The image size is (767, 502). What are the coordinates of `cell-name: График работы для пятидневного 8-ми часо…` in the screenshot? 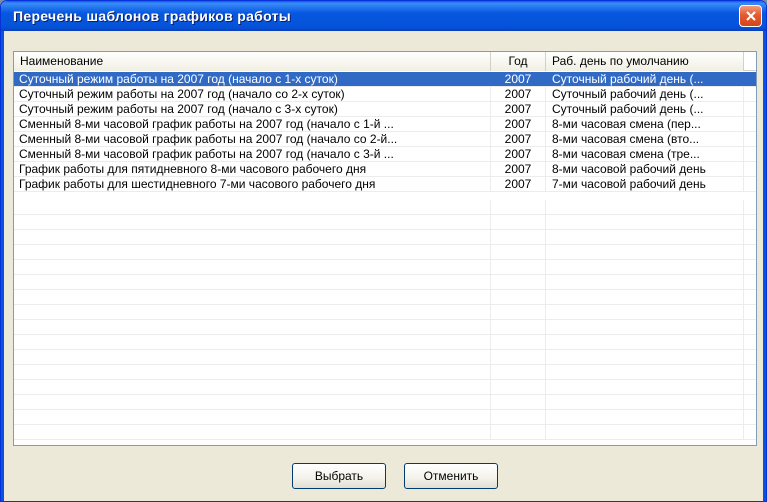 It's located at (252, 169).